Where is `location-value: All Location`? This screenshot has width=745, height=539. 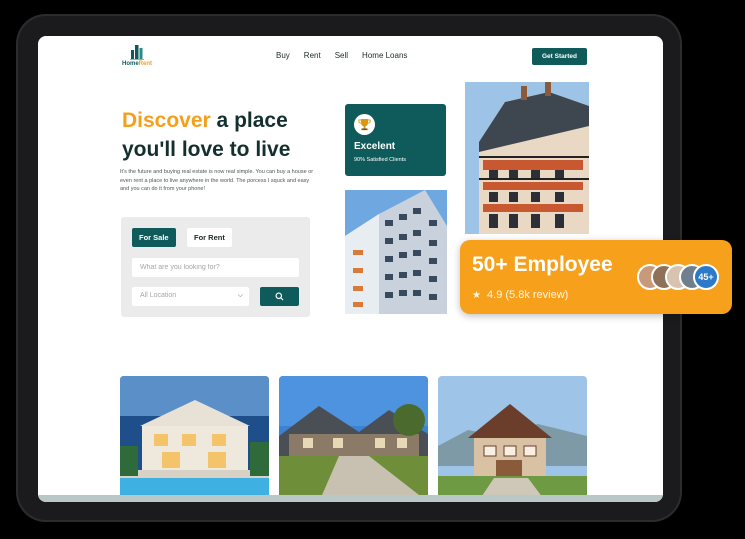
location-value: All Location is located at coordinates (158, 295).